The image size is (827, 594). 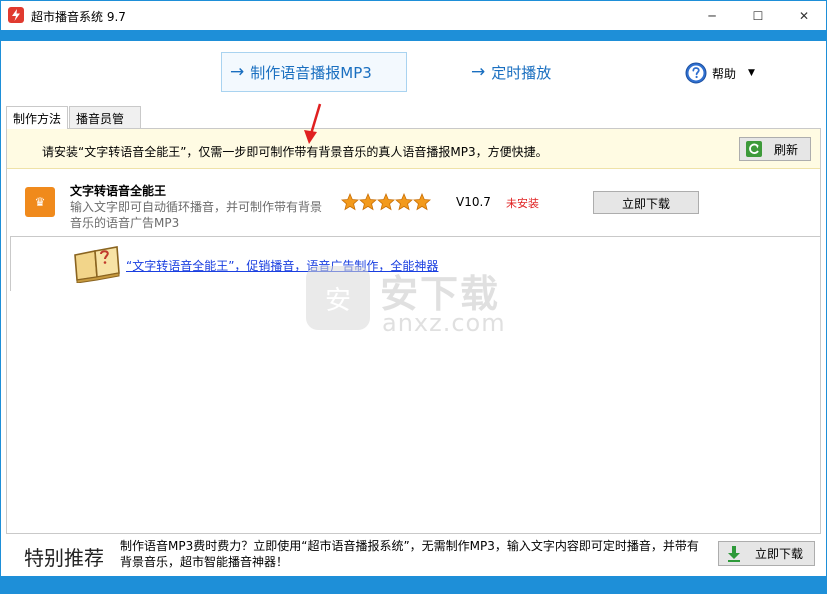 I want to click on maximize-button: ☐, so click(x=758, y=15).